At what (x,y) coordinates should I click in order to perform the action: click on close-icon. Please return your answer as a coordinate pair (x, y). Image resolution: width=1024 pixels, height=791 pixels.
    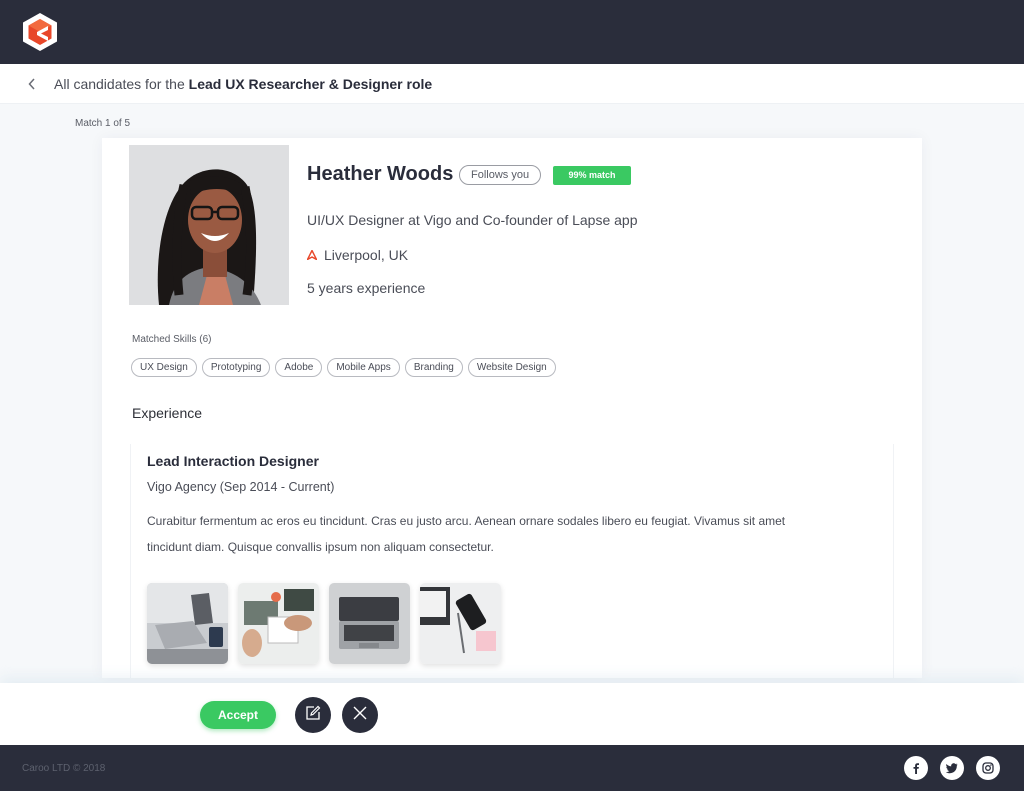
    Looking at the image, I should click on (360, 715).